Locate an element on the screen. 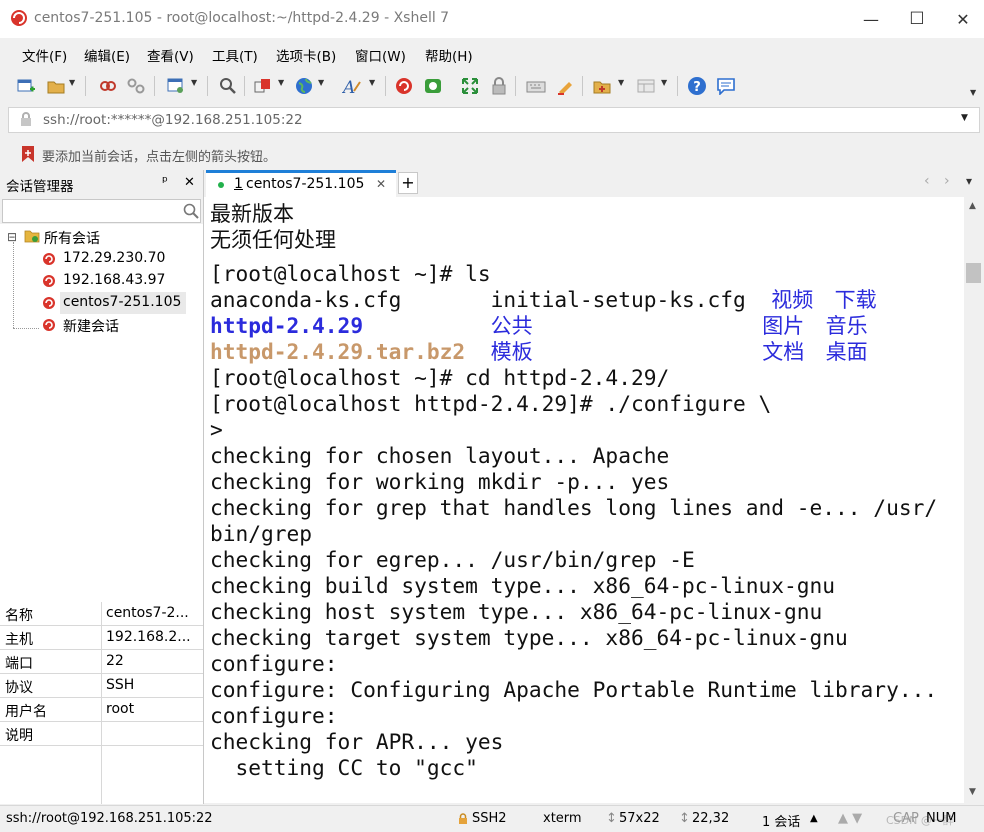  font-dropdown-icon: ▼ is located at coordinates (372, 82).